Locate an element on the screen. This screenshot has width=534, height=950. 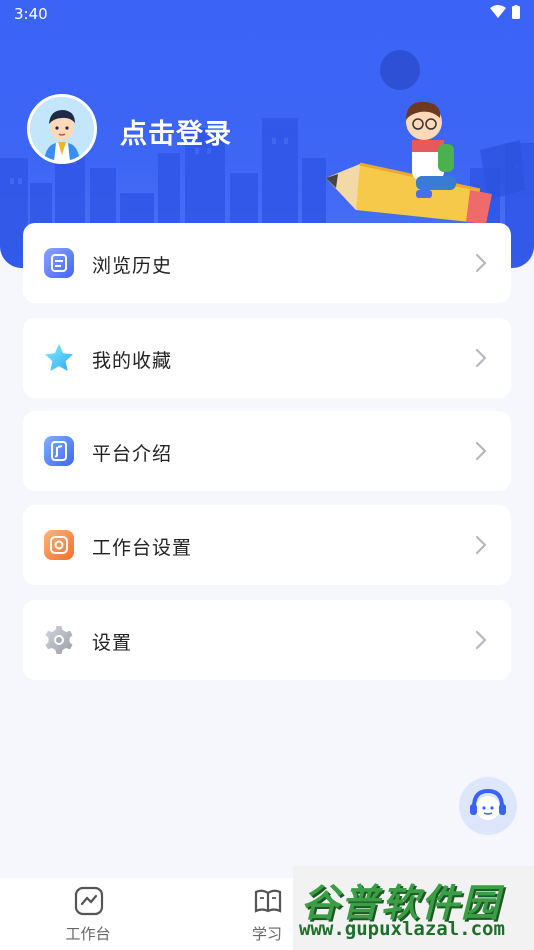
menu-item-label: 设置 is located at coordinates (112, 643).